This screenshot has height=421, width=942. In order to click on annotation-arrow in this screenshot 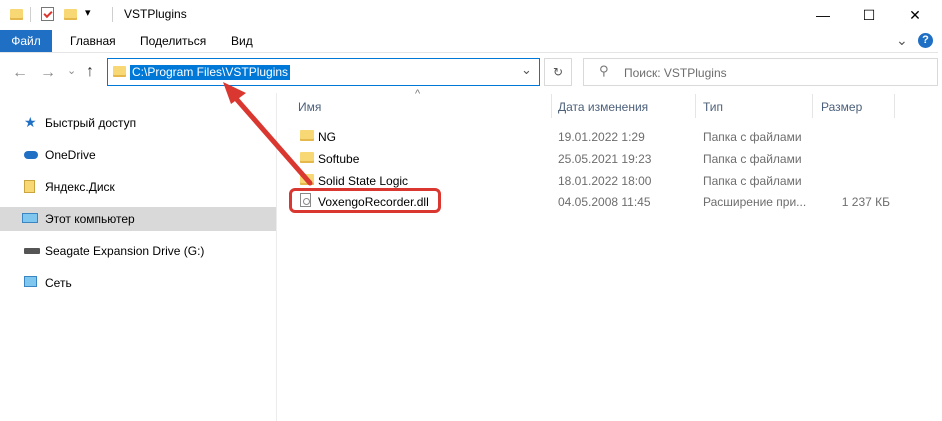, I will do `click(268, 134)`.